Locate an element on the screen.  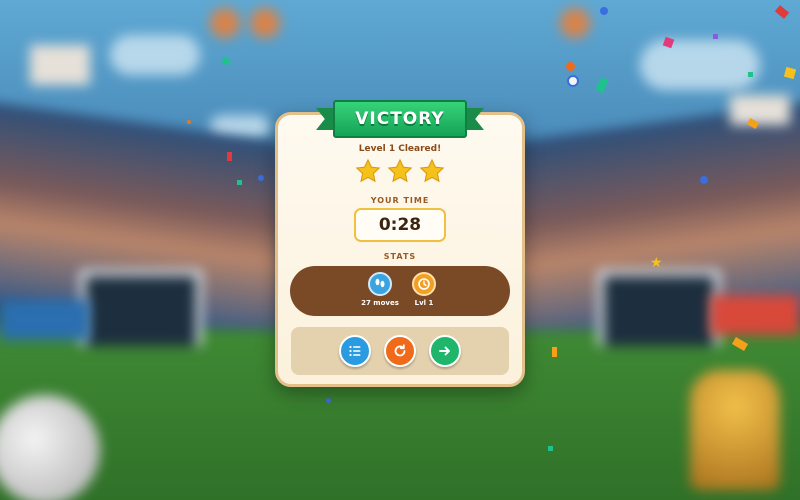
restart-button is located at coordinates (400, 351).